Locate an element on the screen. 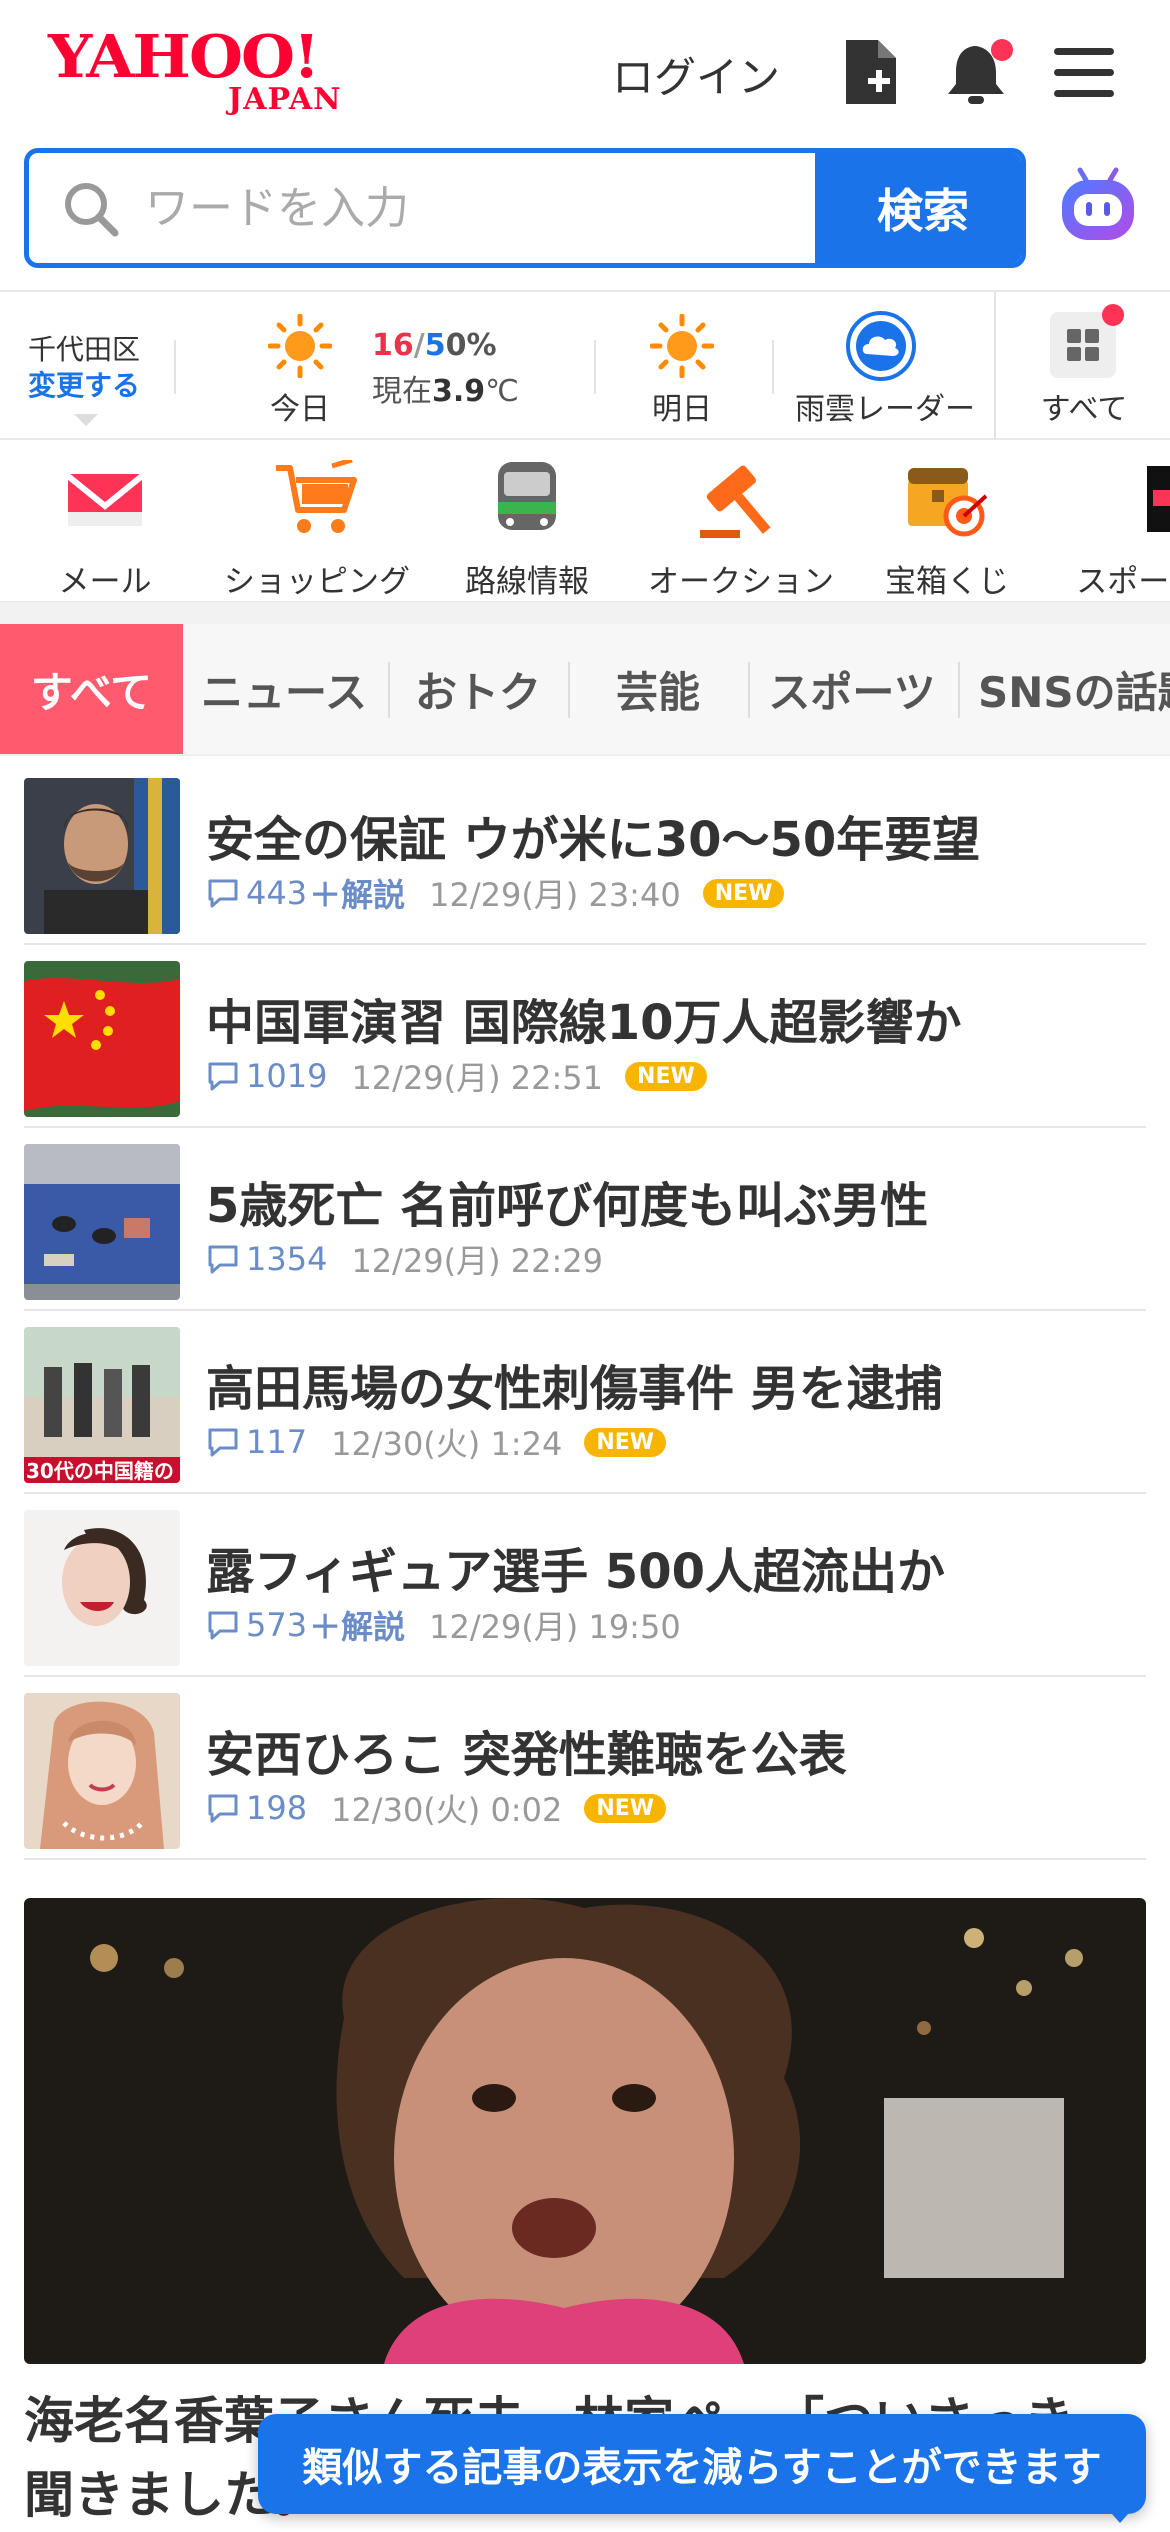  now-unit: ℃ is located at coordinates (502, 391).